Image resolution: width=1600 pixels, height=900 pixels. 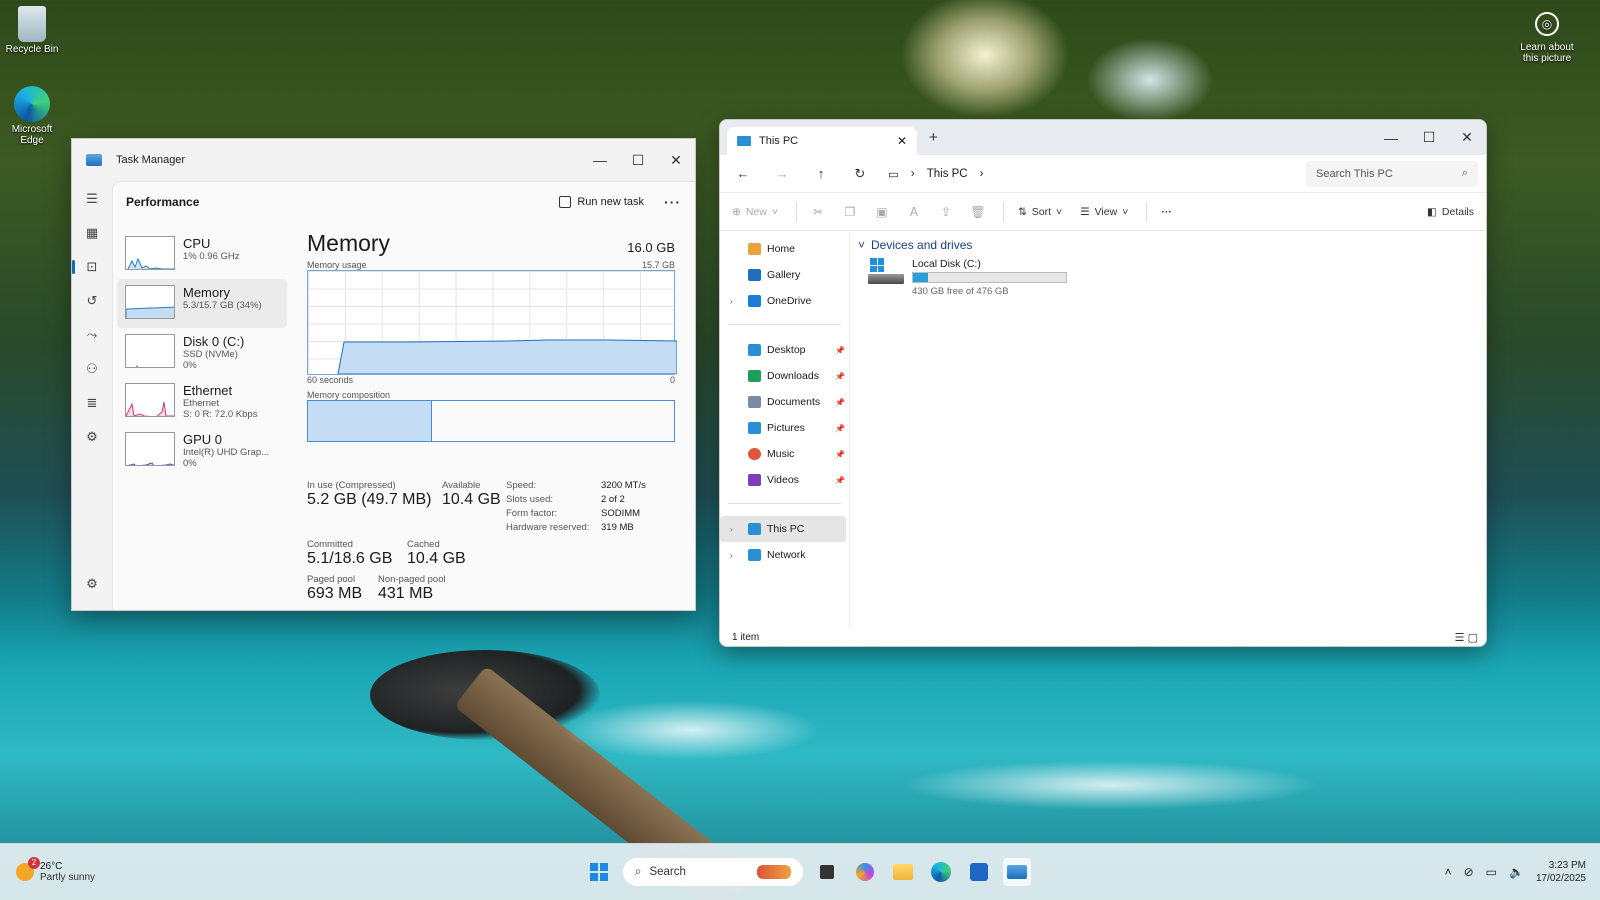 I want to click on file-explorer-button, so click(x=903, y=872).